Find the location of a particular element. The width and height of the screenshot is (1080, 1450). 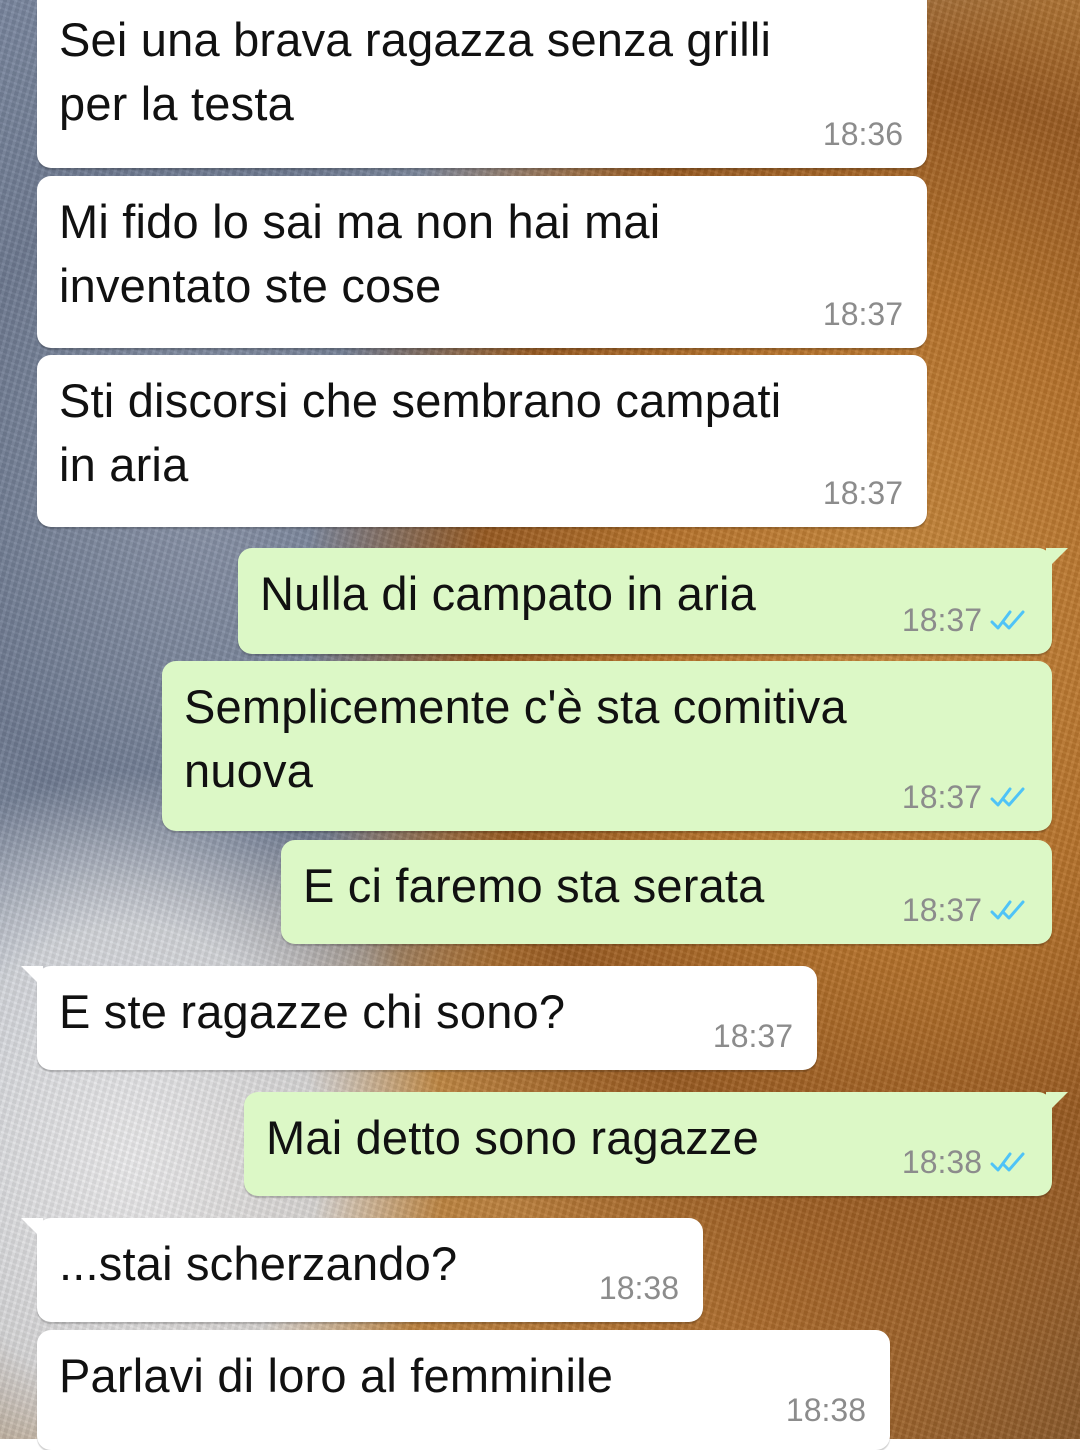

message-outgoing: Mai detto sono ragazze 18:38 is located at coordinates (656, 1144).